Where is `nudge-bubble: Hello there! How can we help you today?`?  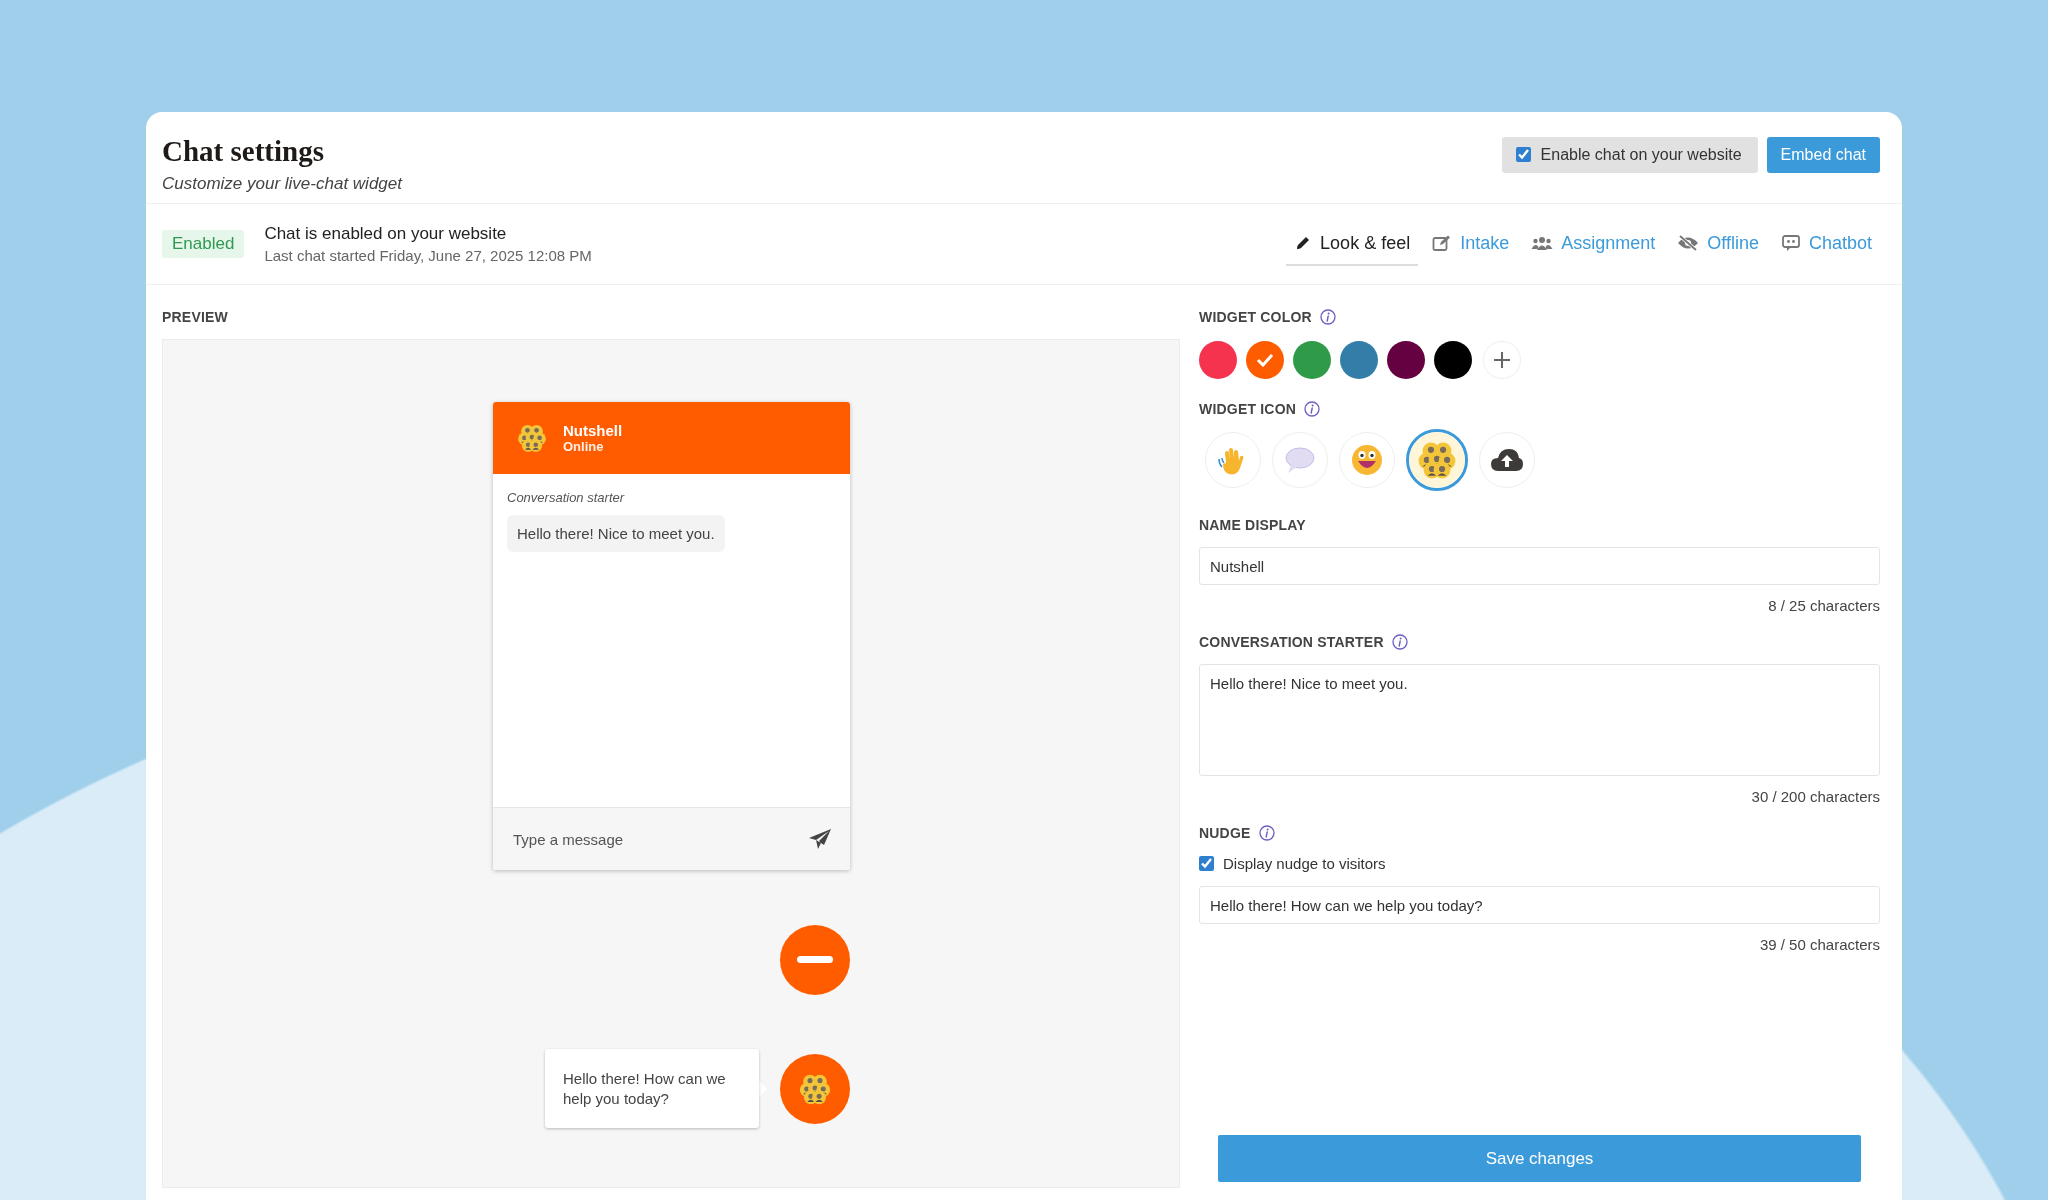 nudge-bubble: Hello there! How can we help you today? is located at coordinates (652, 1088).